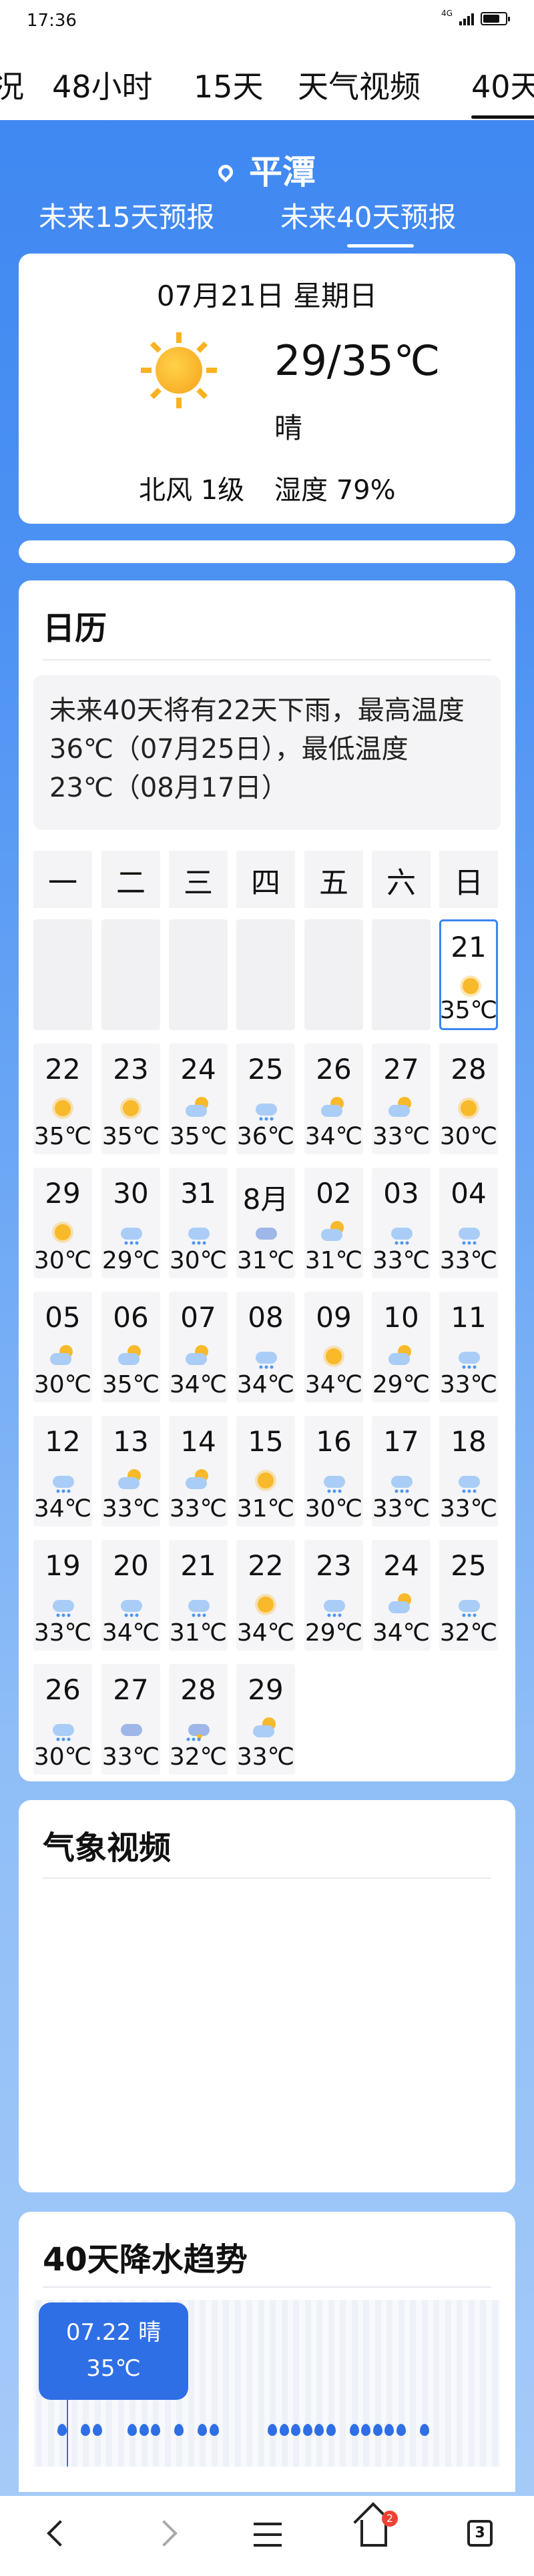  I want to click on day-cell: 29 33℃, so click(265, 1719).